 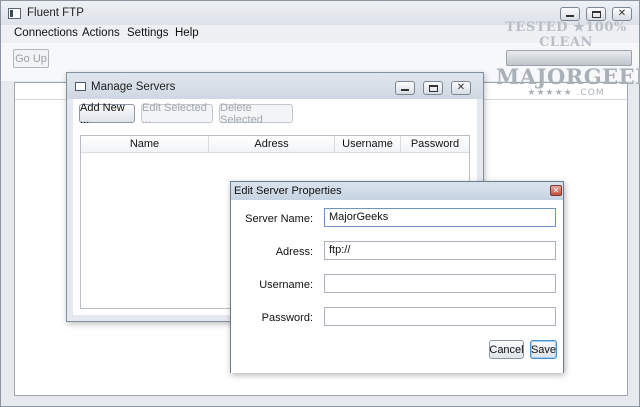 I want to click on app-window-icon, so click(x=14, y=13).